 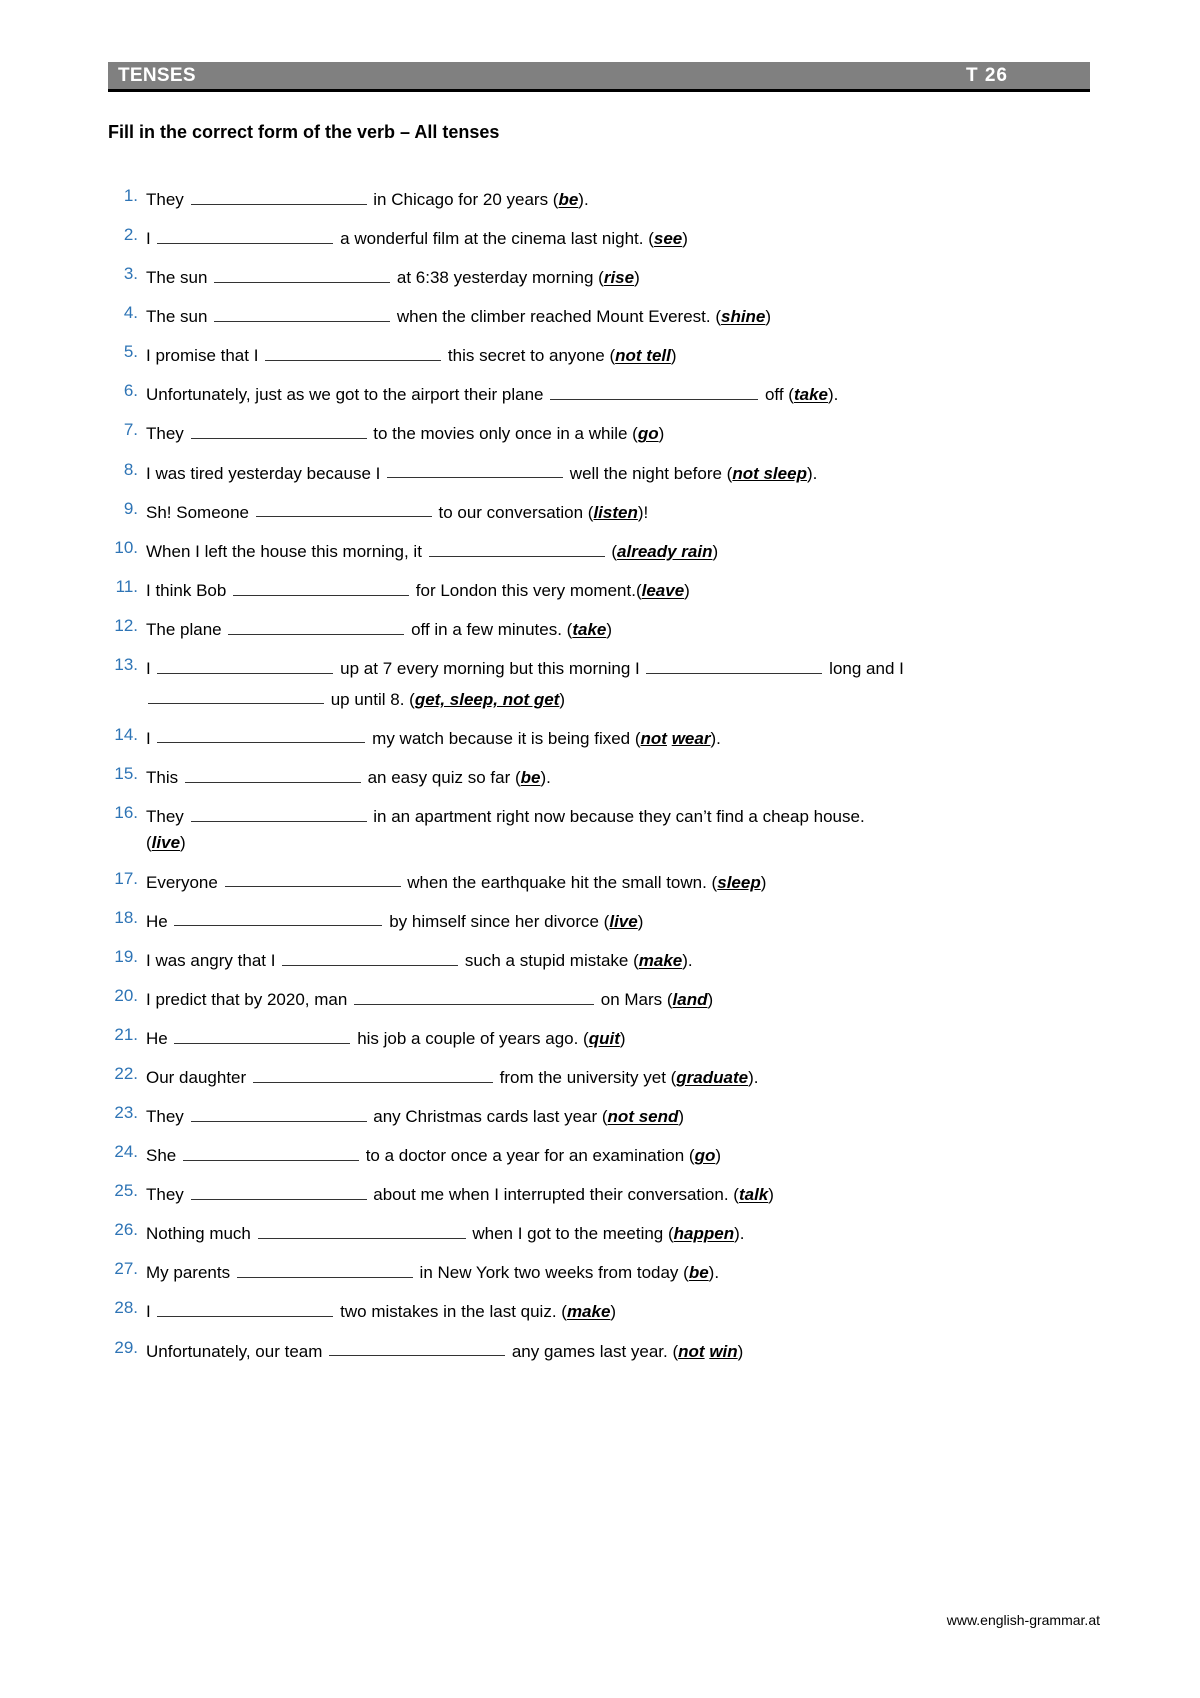 What do you see at coordinates (615, 512) in the screenshot?
I see `verb-cue: listen` at bounding box center [615, 512].